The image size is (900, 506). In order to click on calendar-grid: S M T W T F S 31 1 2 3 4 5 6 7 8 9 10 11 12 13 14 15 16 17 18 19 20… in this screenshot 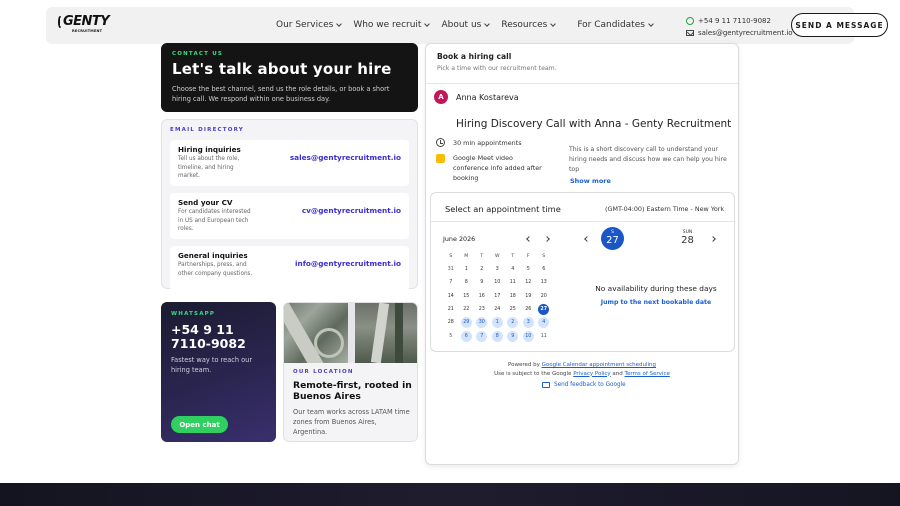, I will do `click(498, 297)`.